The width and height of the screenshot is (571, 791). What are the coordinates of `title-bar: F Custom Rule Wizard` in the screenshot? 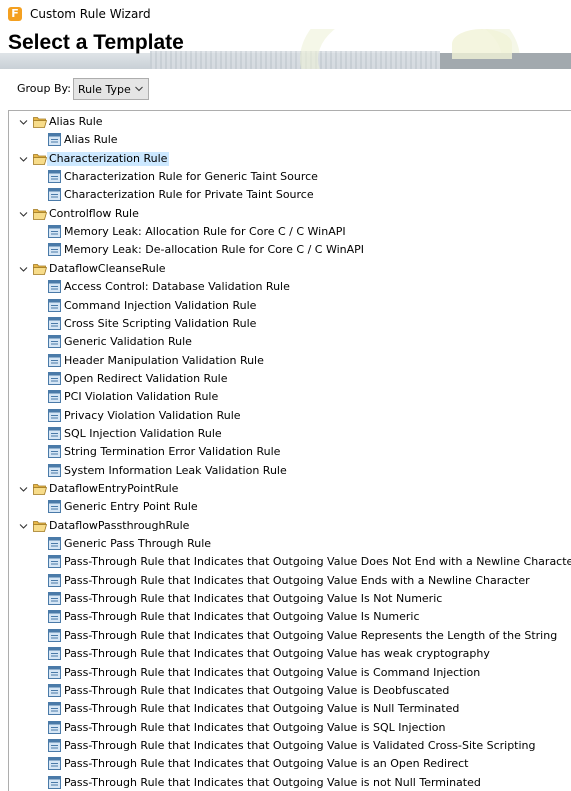 It's located at (285, 14).